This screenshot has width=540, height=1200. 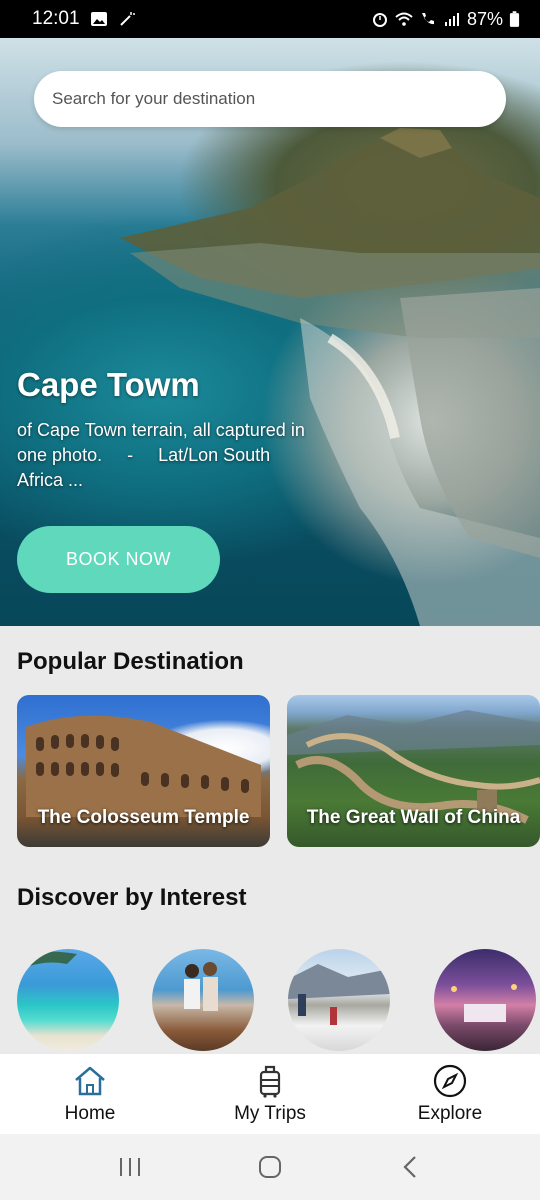 What do you see at coordinates (404, 19) in the screenshot?
I see `wifi-icon` at bounding box center [404, 19].